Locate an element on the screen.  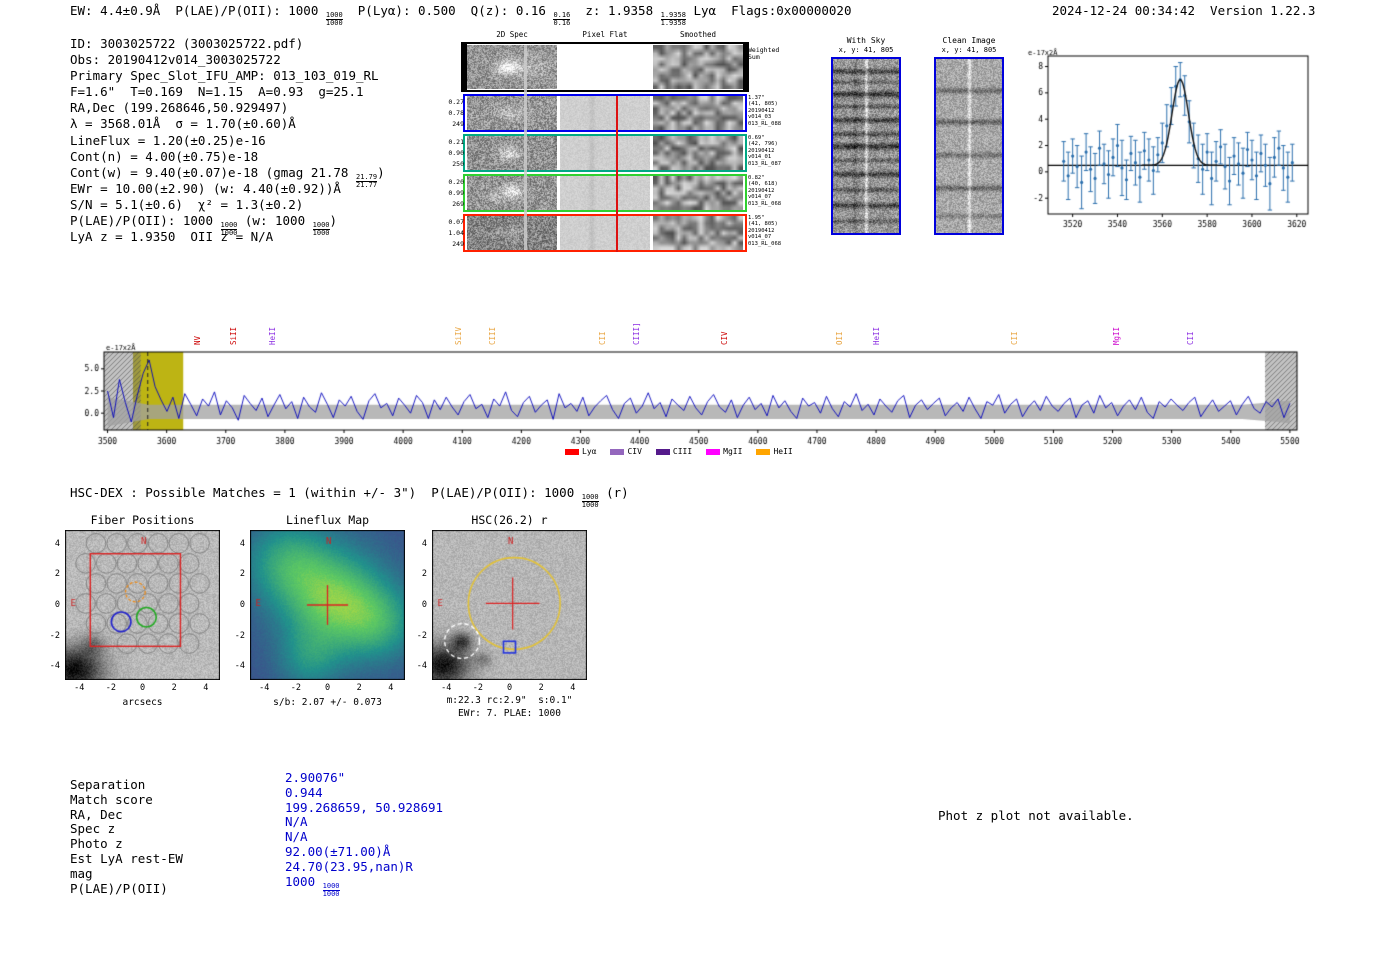
info-line: Obs: 20190412v014_3003025722 is located at coordinates (227, 60).